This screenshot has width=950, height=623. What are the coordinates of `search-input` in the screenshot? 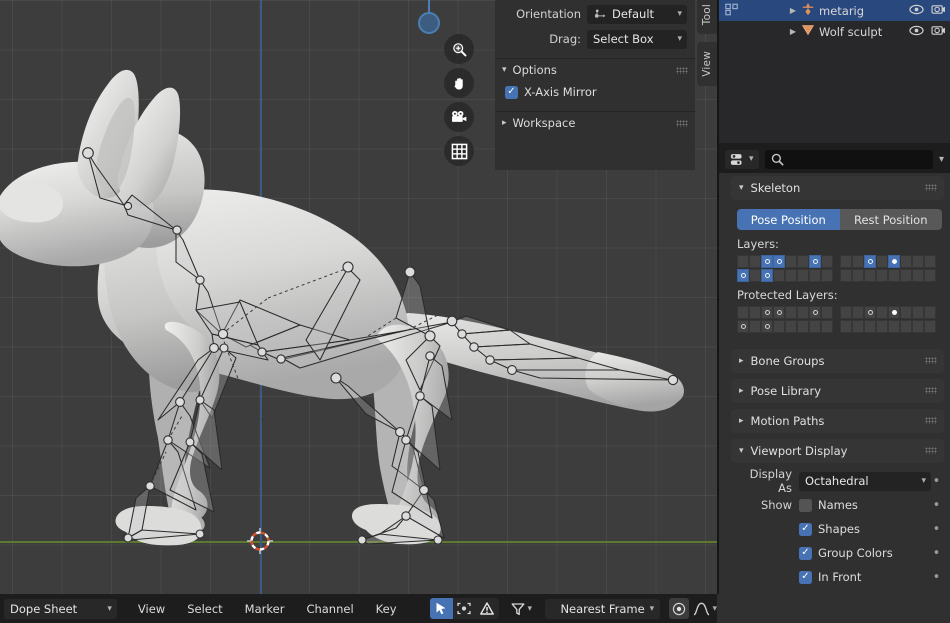 It's located at (848, 159).